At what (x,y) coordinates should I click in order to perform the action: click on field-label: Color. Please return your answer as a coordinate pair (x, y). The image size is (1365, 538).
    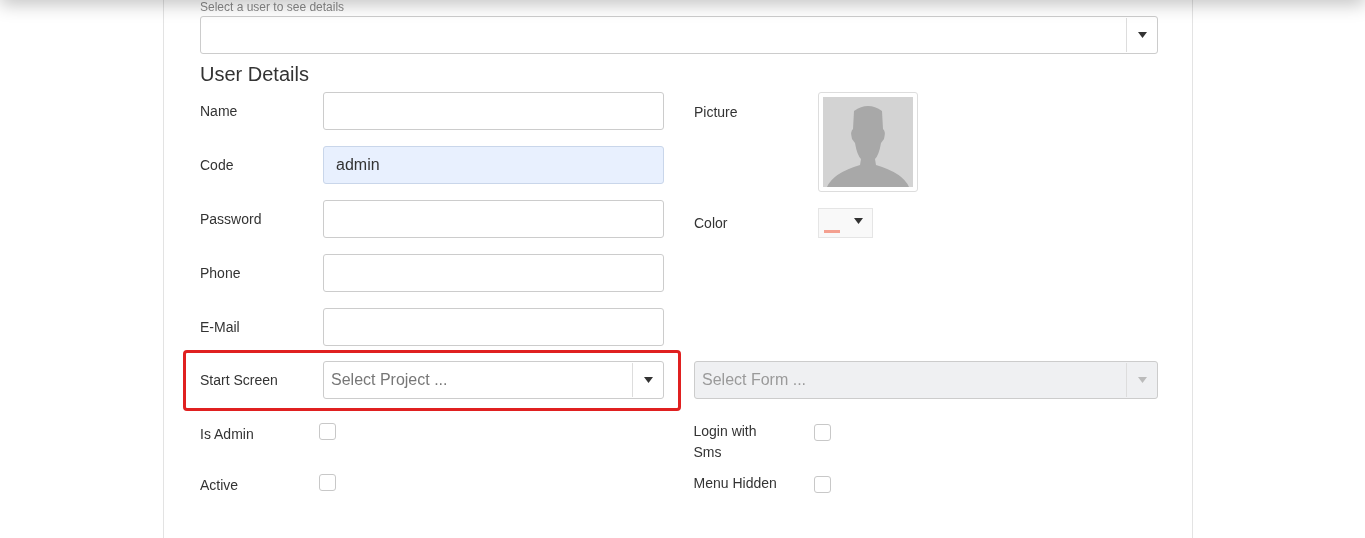
    Looking at the image, I should click on (711, 223).